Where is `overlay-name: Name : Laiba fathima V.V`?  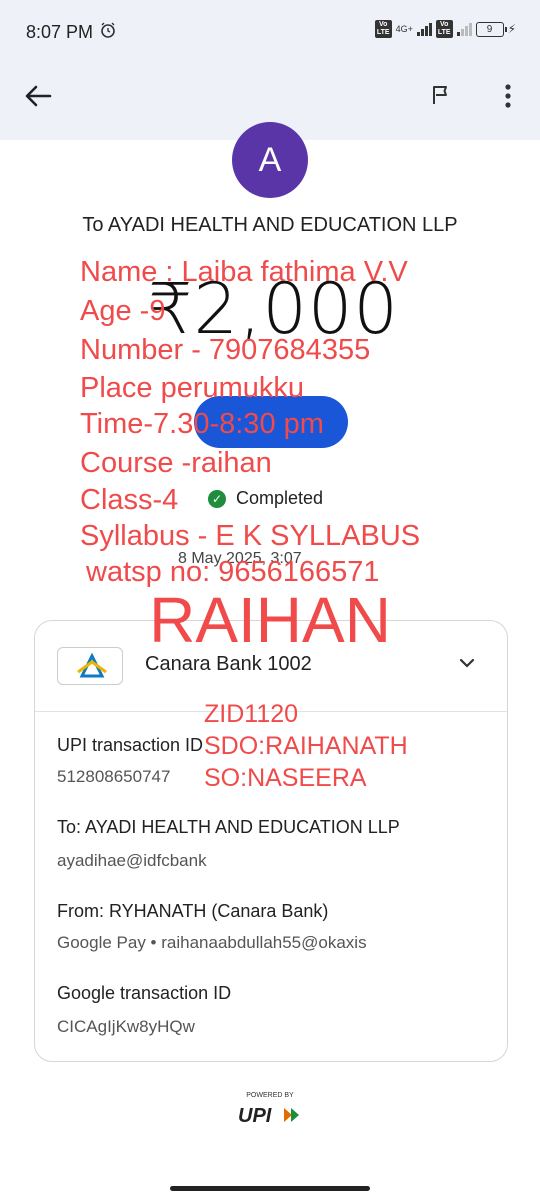 overlay-name: Name : Laiba fathima V.V is located at coordinates (244, 272).